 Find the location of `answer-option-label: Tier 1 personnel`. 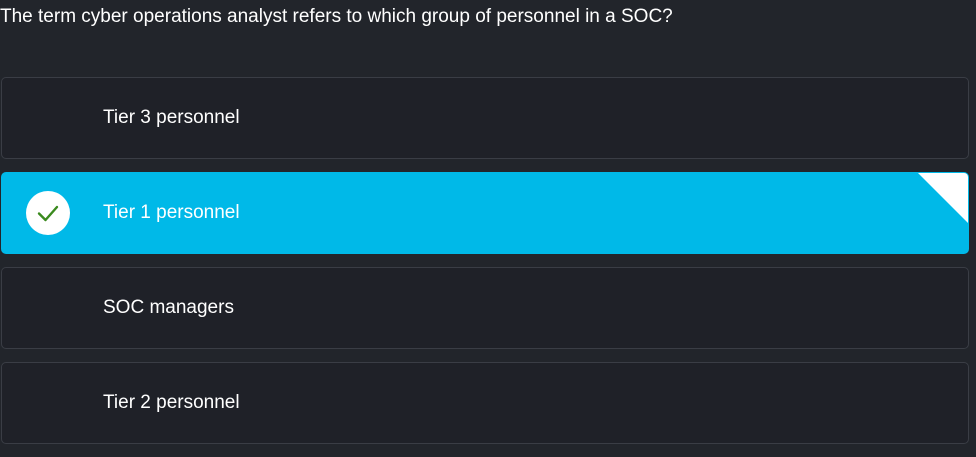

answer-option-label: Tier 1 personnel is located at coordinates (171, 212).